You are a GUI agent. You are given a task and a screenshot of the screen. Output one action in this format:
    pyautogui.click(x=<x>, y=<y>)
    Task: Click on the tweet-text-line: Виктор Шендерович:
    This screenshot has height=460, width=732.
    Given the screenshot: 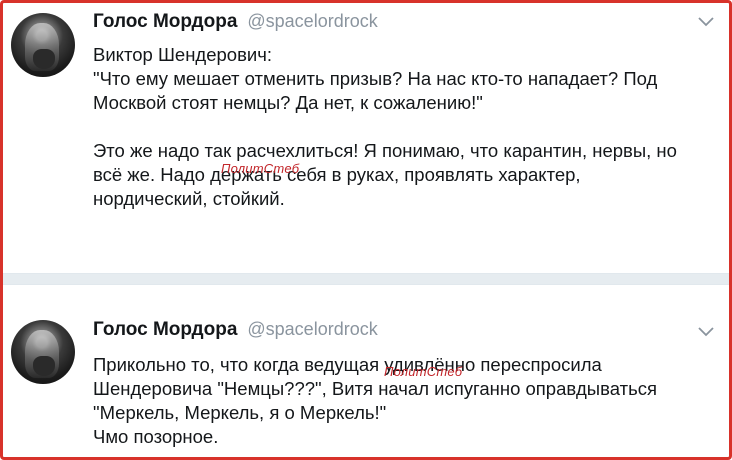 What is the action you would take?
    pyautogui.click(x=183, y=54)
    